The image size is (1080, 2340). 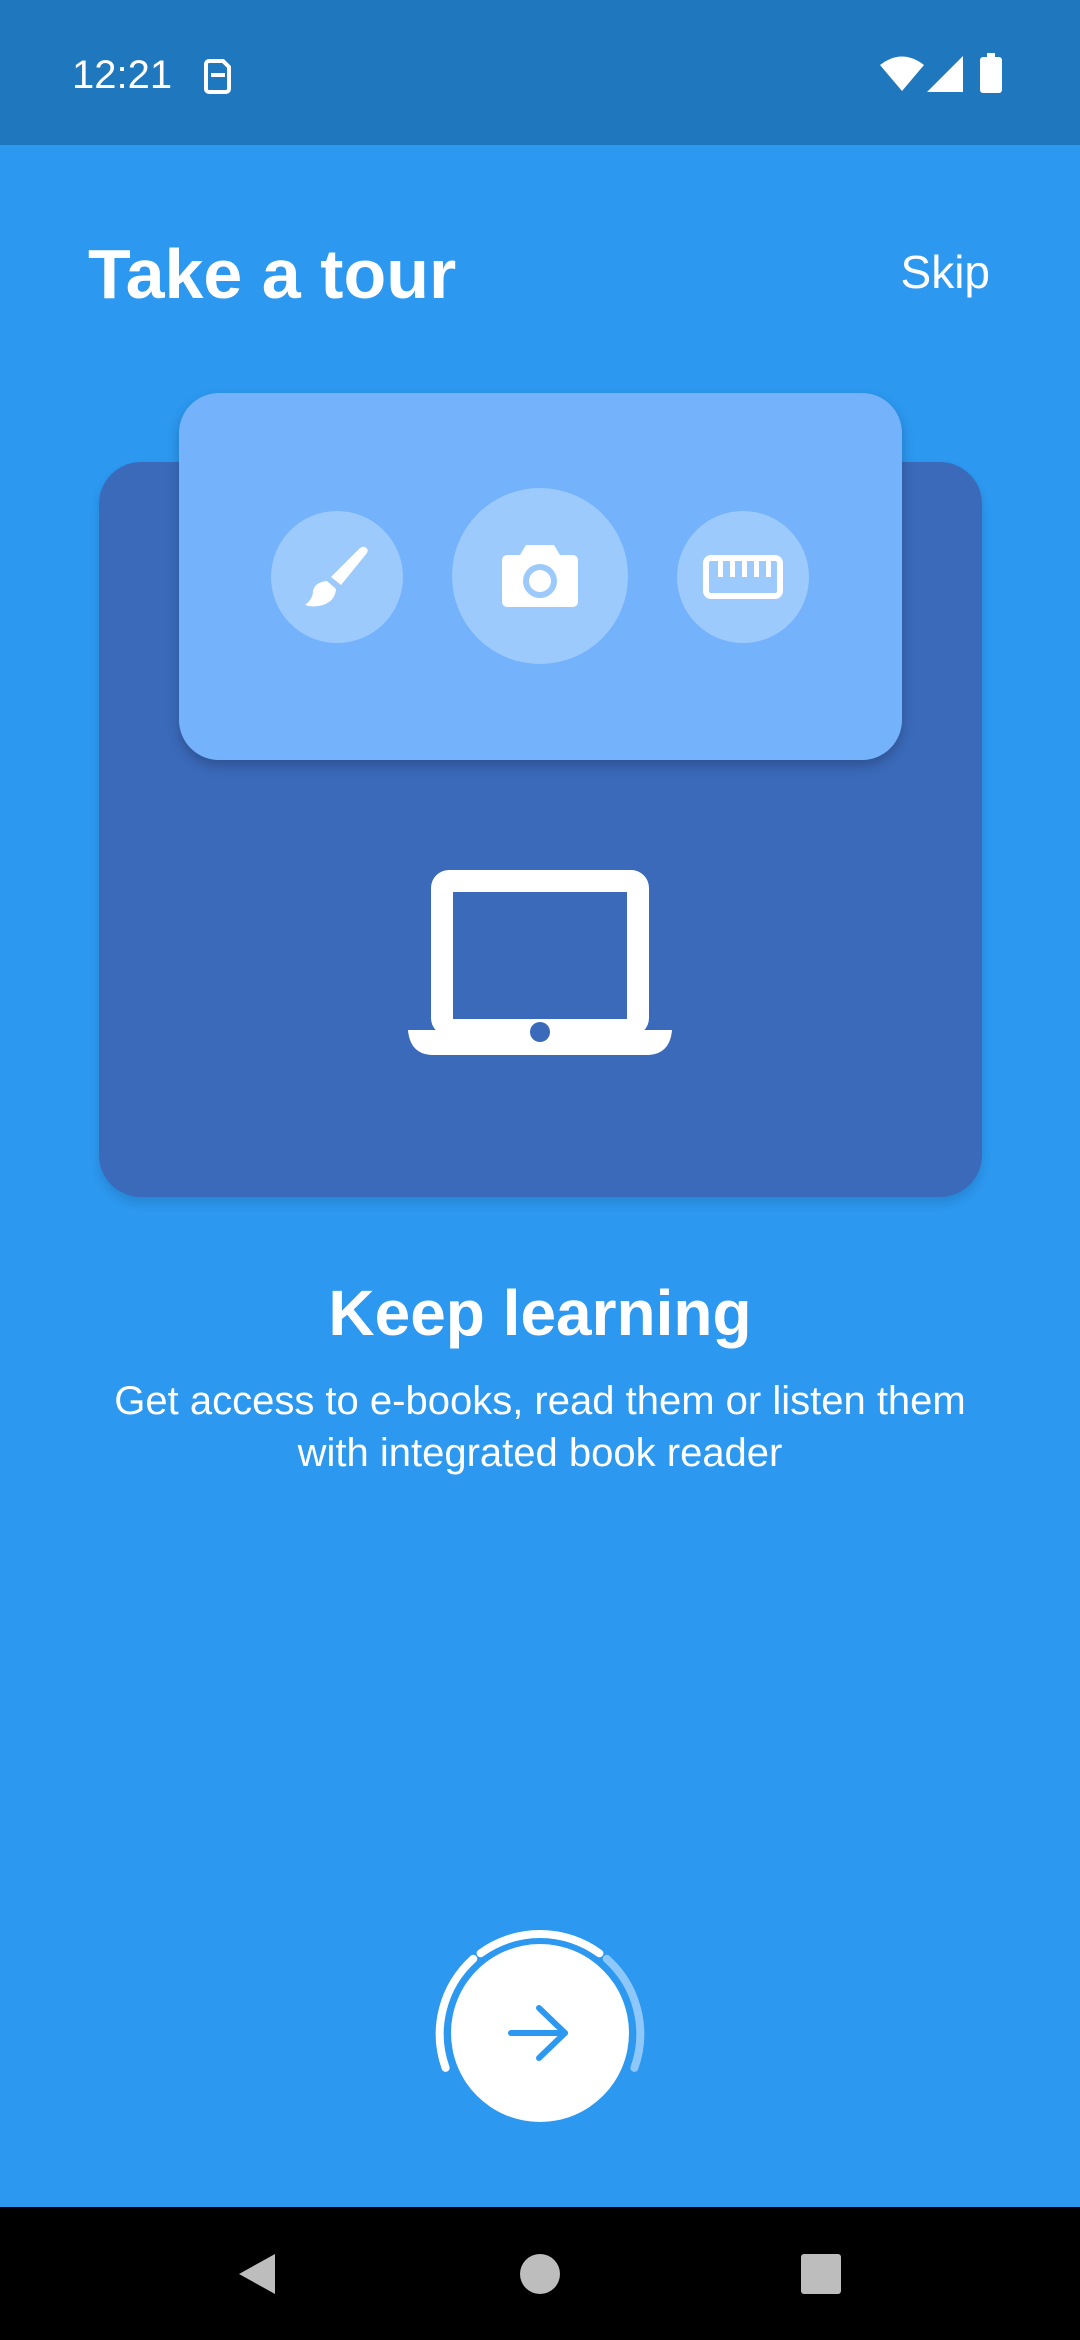 I want to click on slide-heading: Keep learning, so click(x=540, y=1313).